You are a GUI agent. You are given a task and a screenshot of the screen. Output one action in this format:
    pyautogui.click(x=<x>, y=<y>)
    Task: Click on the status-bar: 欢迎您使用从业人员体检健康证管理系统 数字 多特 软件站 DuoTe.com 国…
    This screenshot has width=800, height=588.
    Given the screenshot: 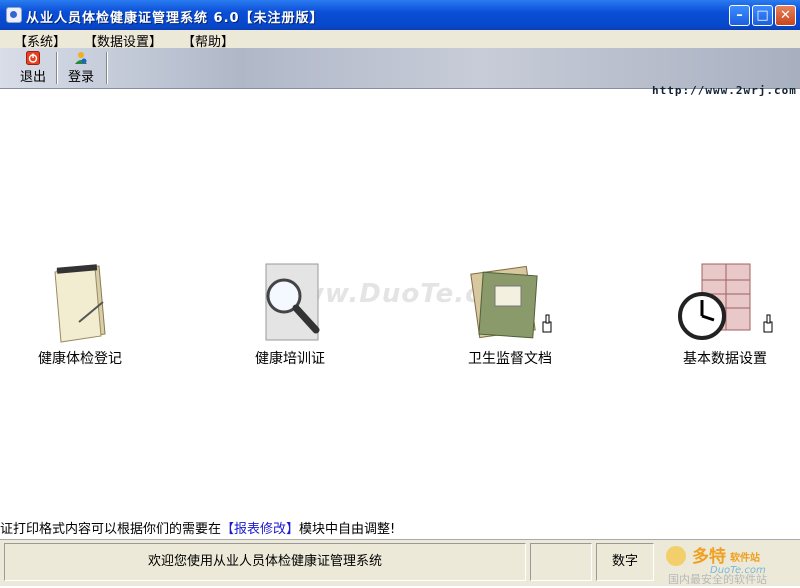 What is the action you would take?
    pyautogui.click(x=400, y=562)
    